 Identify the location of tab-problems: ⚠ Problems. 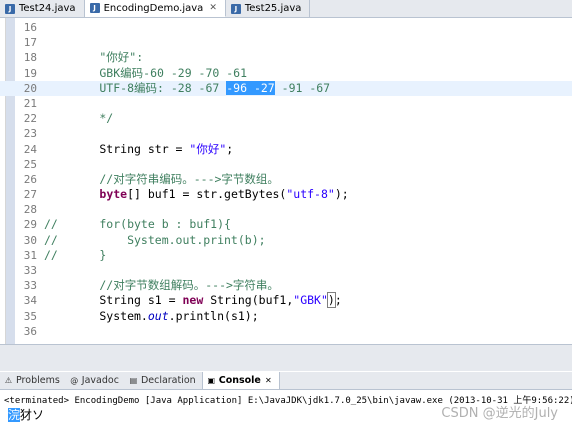
(33, 380).